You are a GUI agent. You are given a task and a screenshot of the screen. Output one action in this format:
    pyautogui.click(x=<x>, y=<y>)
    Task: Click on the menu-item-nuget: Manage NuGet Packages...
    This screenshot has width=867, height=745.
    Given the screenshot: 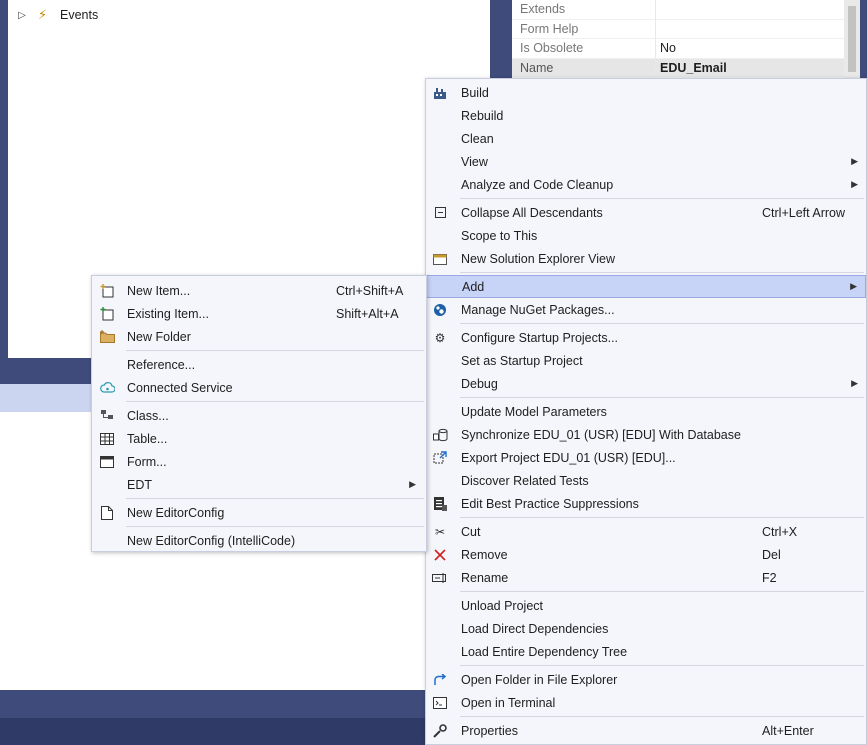 What is the action you would take?
    pyautogui.click(x=646, y=309)
    